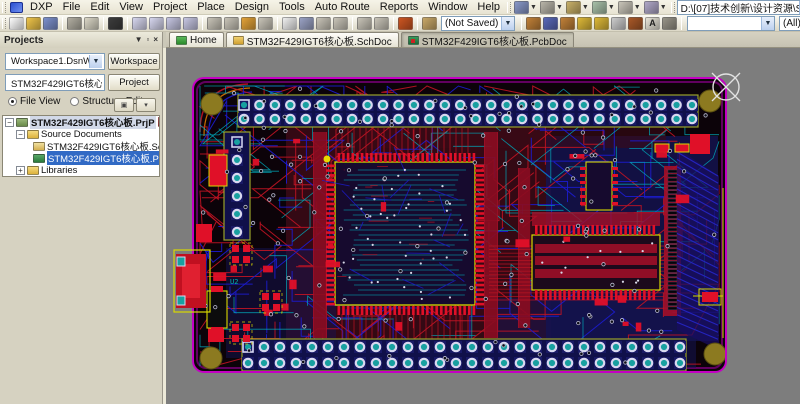  Describe the element at coordinates (468, 111) in the screenshot. I see `top-pin-header` at that location.